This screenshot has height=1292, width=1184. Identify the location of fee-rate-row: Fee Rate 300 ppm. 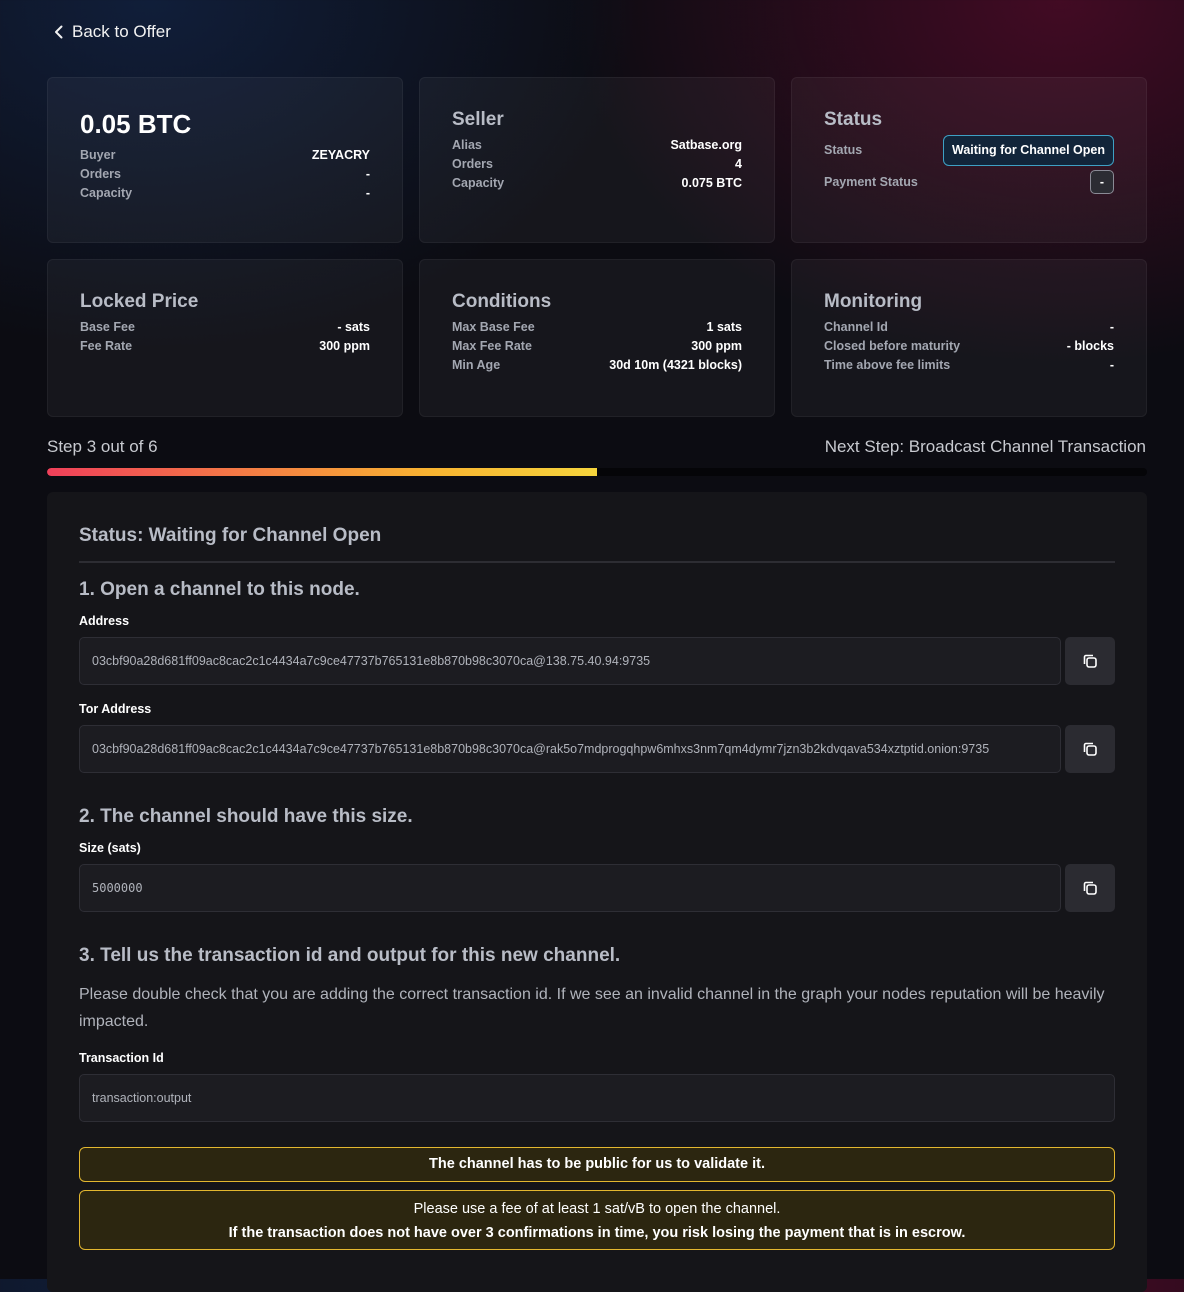
(225, 346).